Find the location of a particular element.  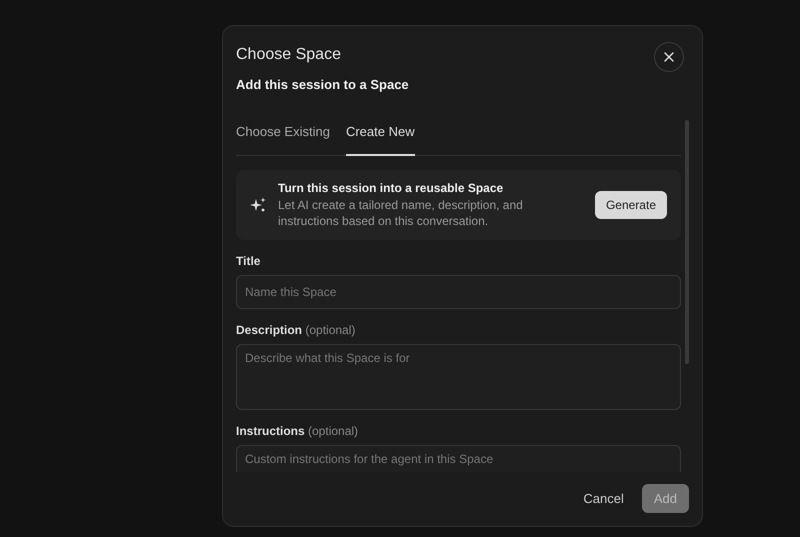

close-button is located at coordinates (669, 57).